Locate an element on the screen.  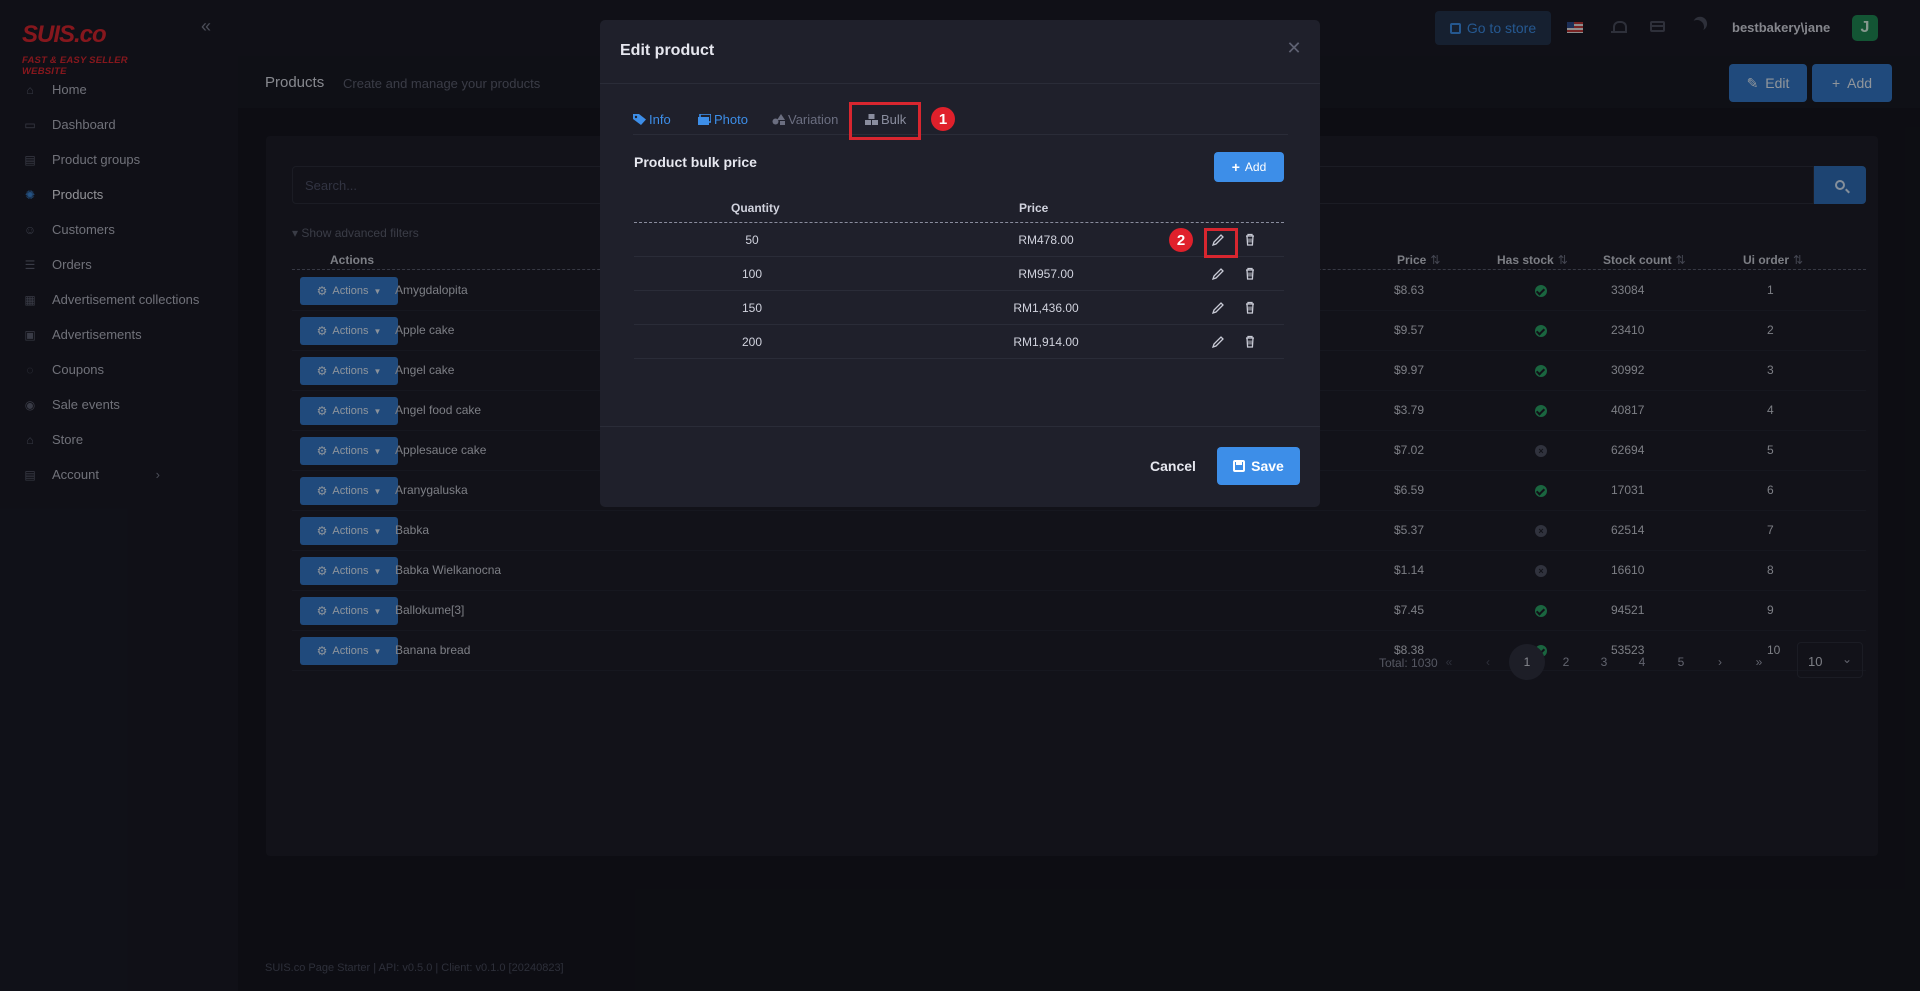
bulk-price-row: 100 RM957.00 is located at coordinates (959, 274).